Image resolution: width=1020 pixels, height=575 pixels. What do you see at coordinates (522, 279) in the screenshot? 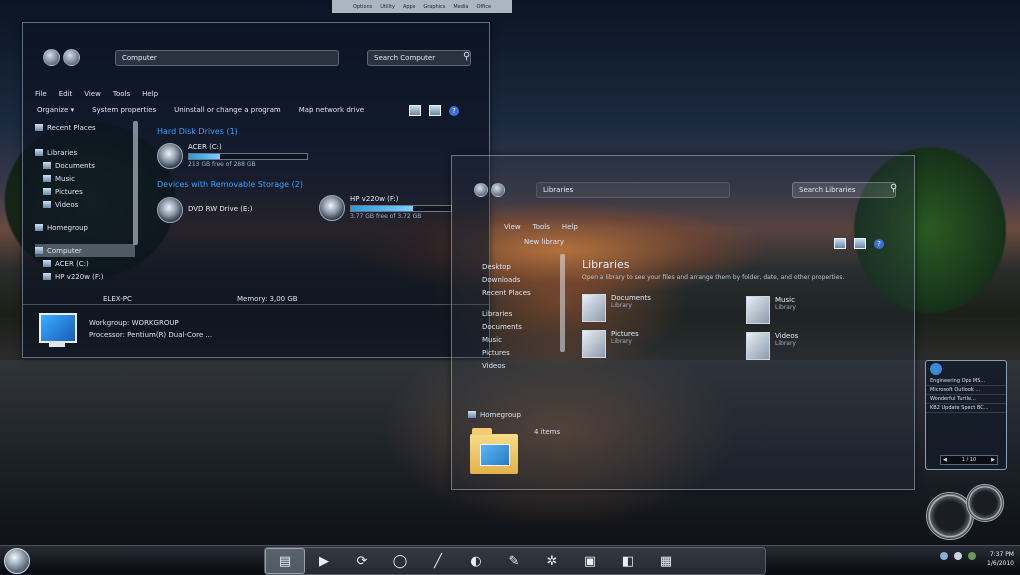
I see `nav-item-downloads: Downloads` at bounding box center [522, 279].